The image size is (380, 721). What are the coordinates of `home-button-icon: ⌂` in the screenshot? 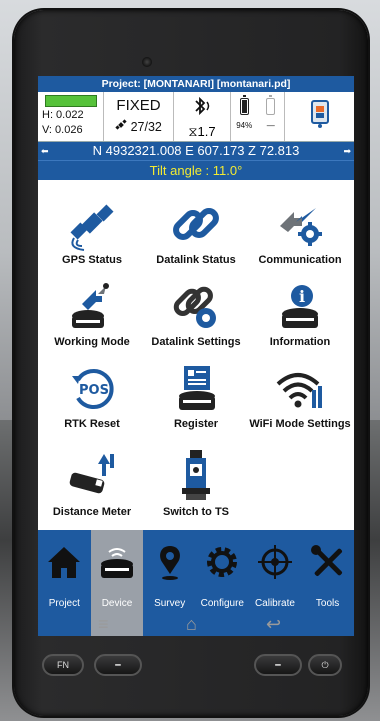 It's located at (191, 624).